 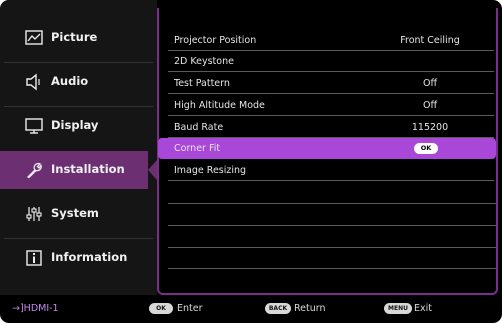 What do you see at coordinates (423, 308) in the screenshot?
I see `exit-hint: Exit` at bounding box center [423, 308].